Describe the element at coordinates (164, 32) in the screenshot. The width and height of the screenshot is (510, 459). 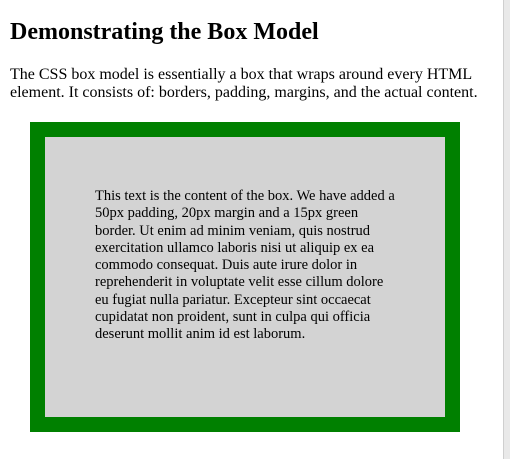
I see `page-heading: Demonstrating the Box Model` at that location.